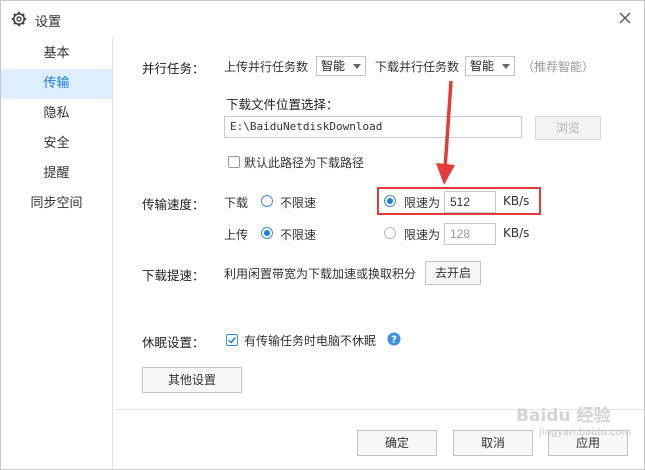  What do you see at coordinates (236, 203) in the screenshot?
I see `download-speed-label: 下载` at bounding box center [236, 203].